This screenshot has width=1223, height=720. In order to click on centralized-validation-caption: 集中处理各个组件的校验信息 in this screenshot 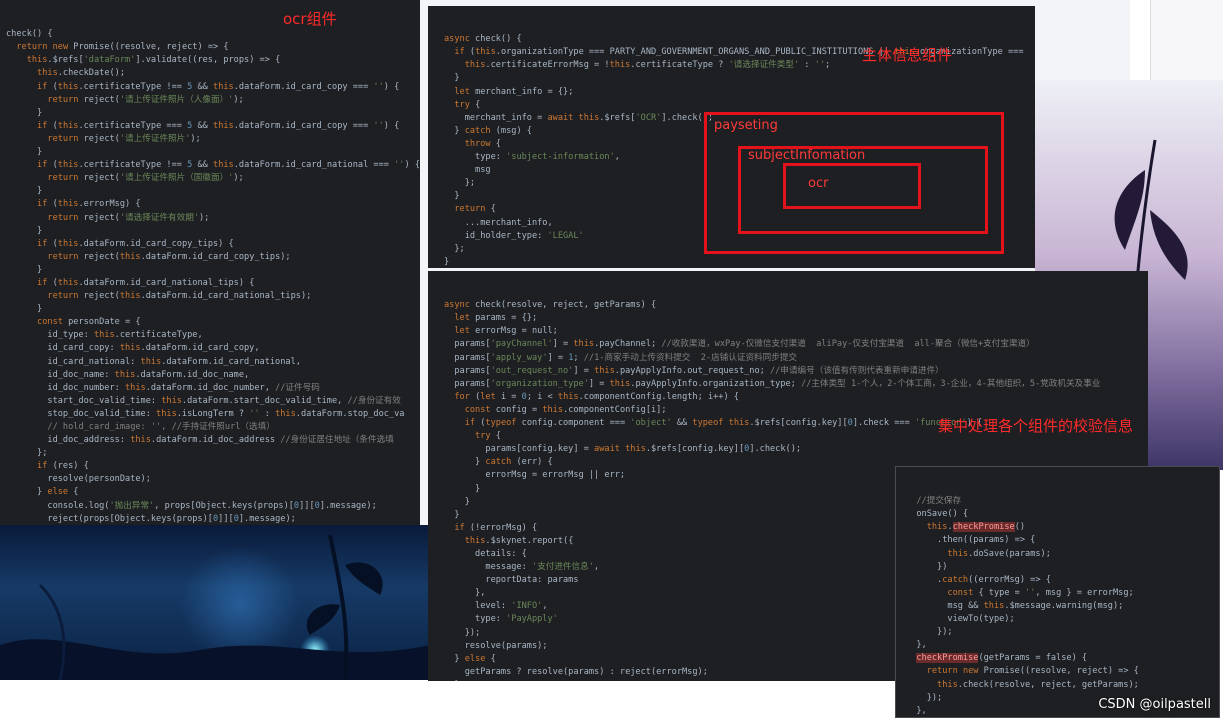, I will do `click(1036, 426)`.